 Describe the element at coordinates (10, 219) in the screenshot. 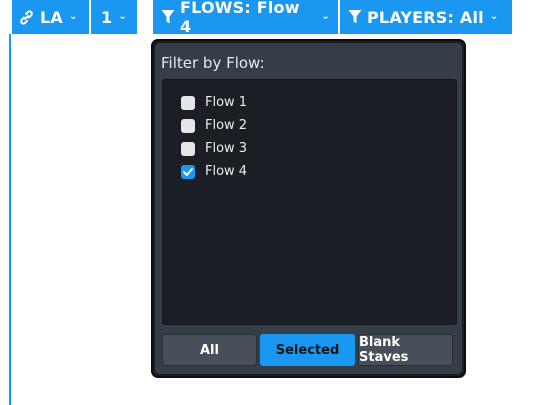

I see `left-edge-rule` at that location.